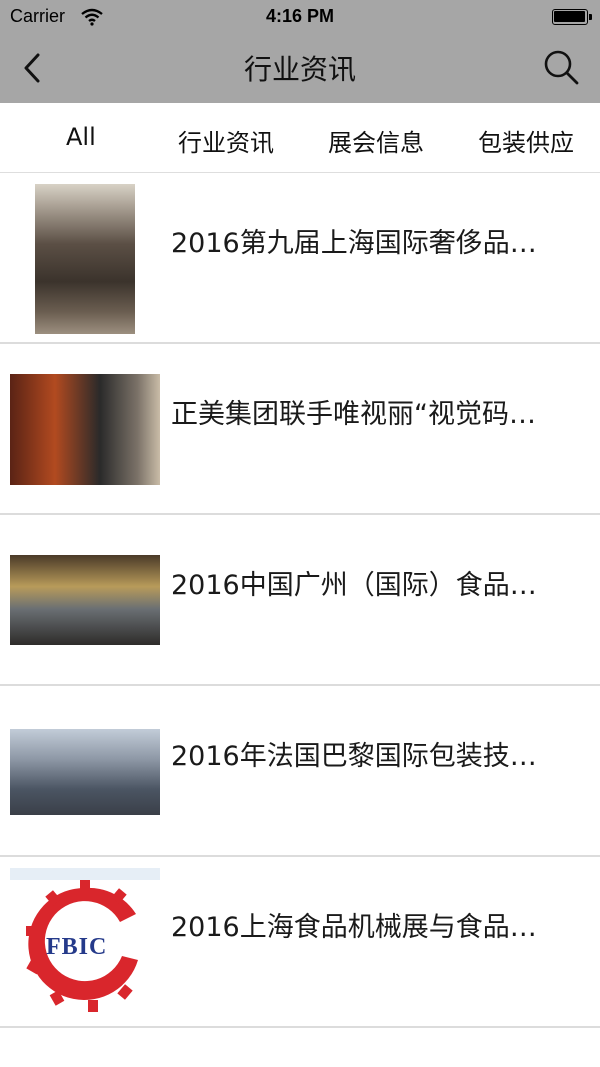  Describe the element at coordinates (226, 140) in the screenshot. I see `tab-industry-news: 行业资讯` at that location.